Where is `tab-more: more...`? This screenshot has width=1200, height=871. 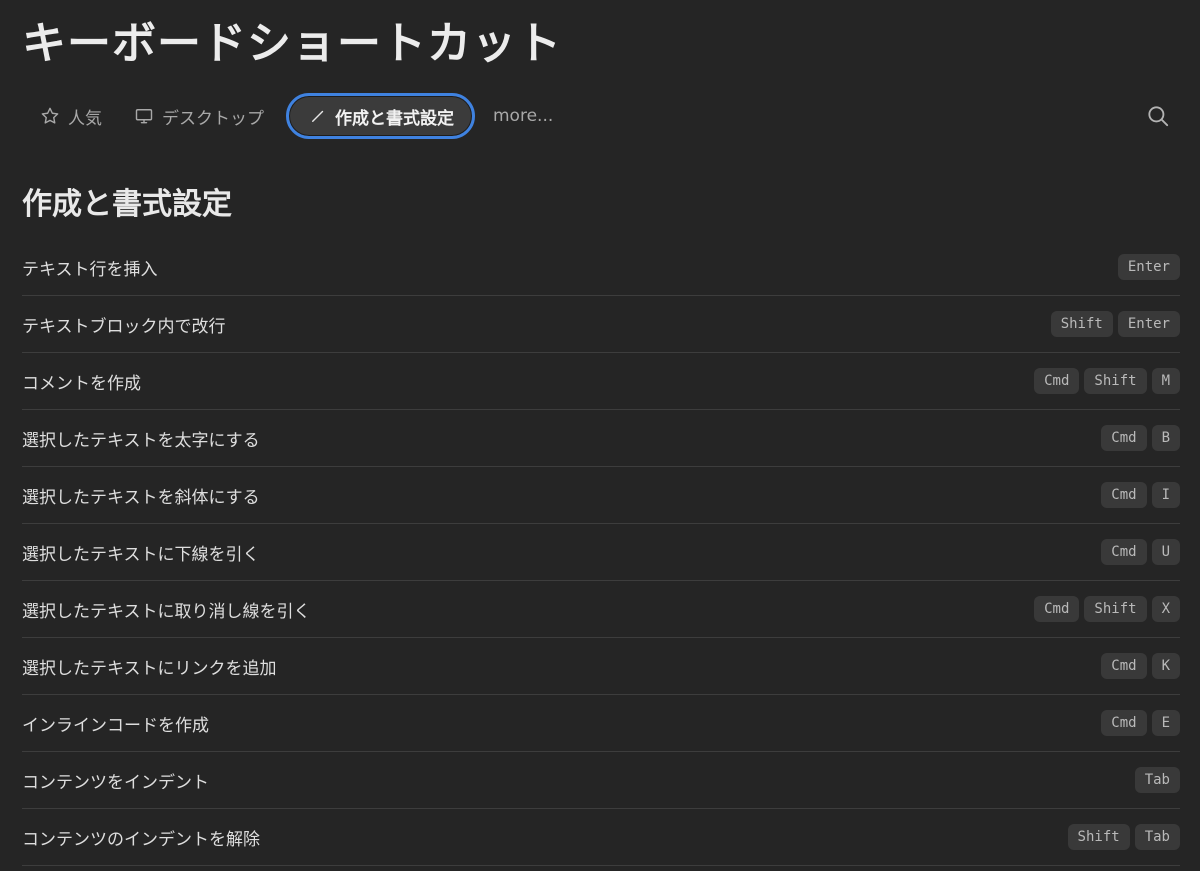 tab-more: more... is located at coordinates (524, 116).